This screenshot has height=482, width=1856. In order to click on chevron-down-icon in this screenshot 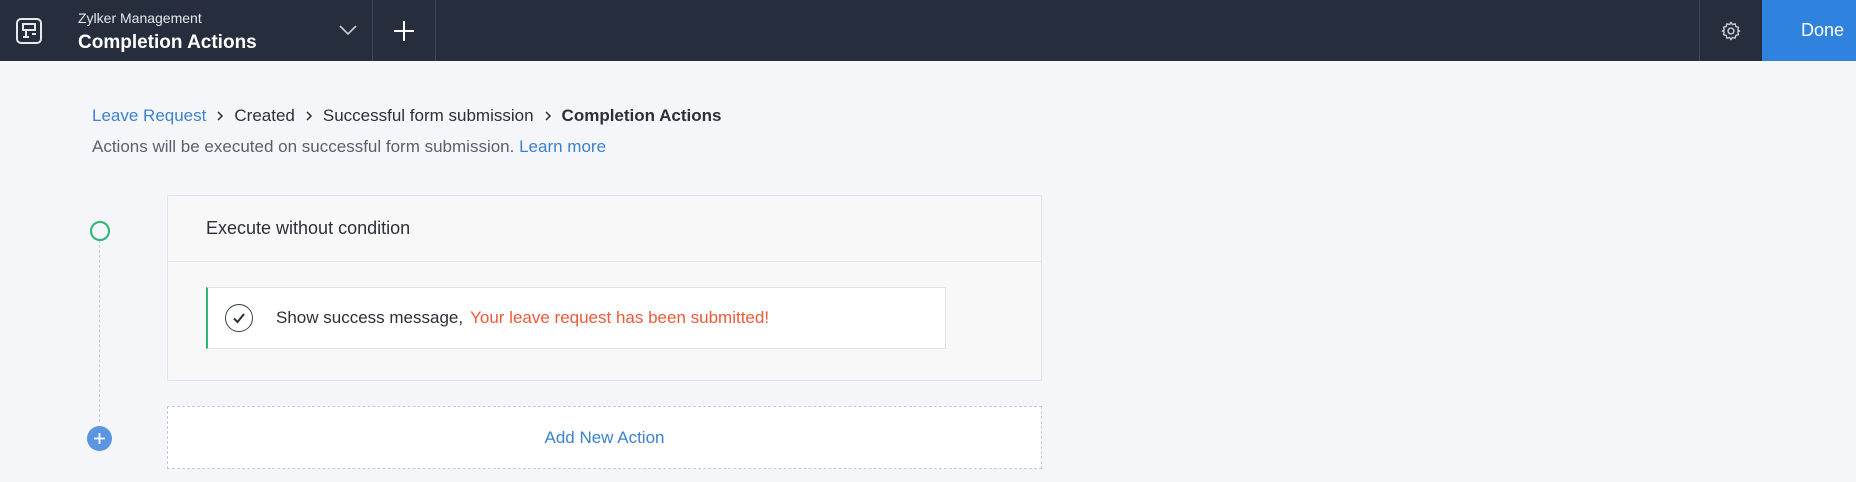, I will do `click(348, 30)`.